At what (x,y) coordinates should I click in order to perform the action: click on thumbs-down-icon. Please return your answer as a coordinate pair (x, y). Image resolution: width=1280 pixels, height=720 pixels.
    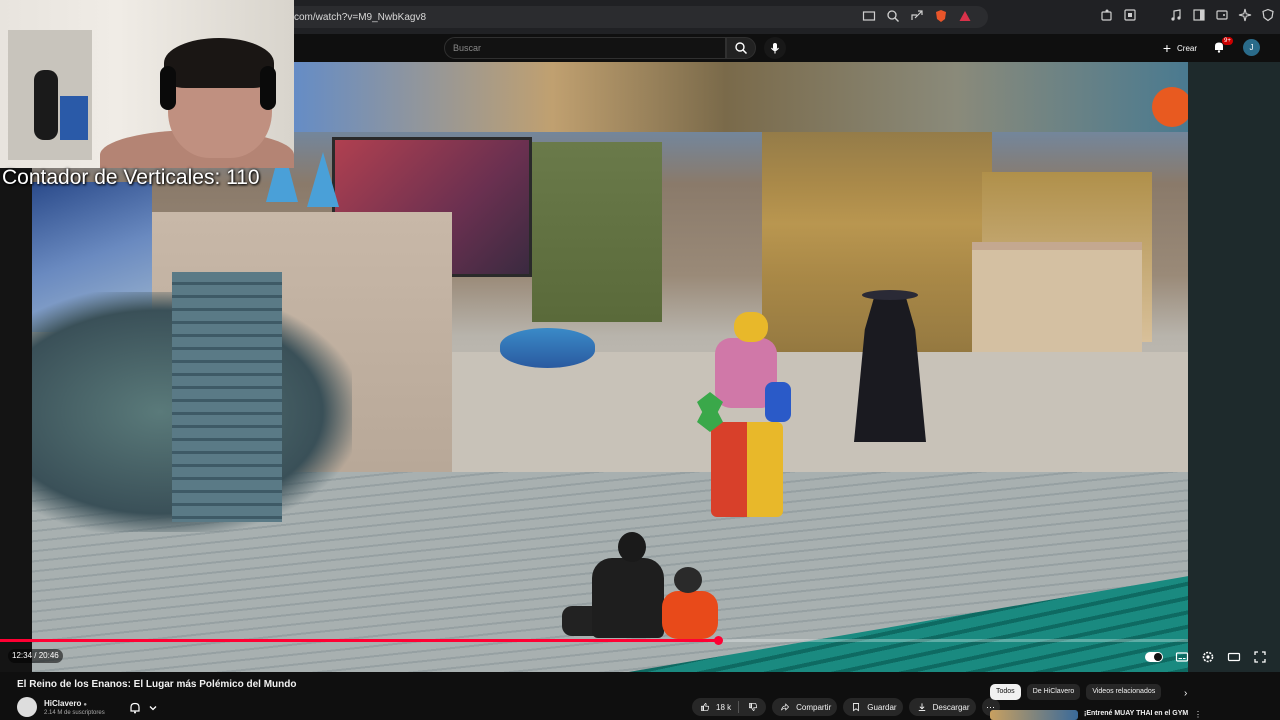
    Looking at the image, I should click on (753, 707).